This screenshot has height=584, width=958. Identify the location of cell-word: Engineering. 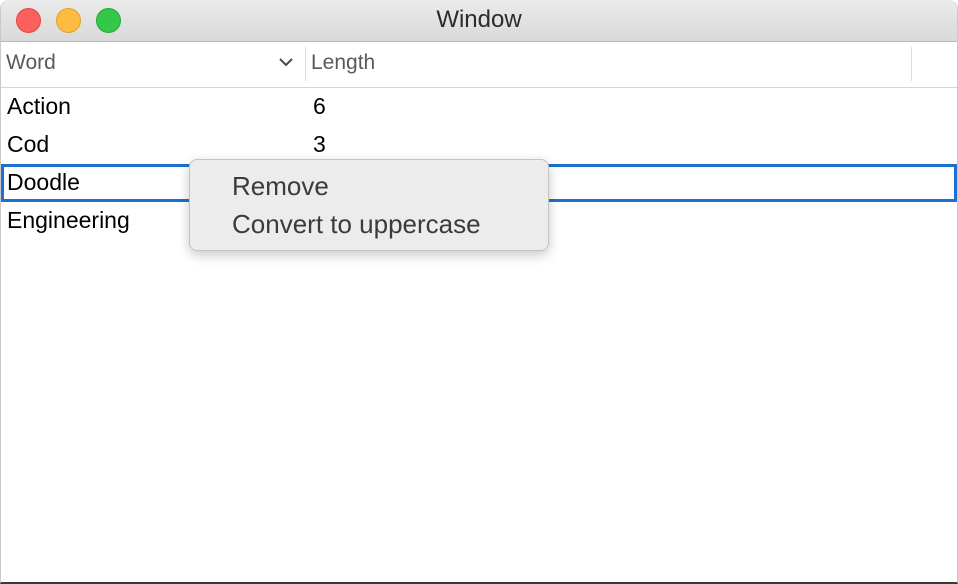
(68, 220).